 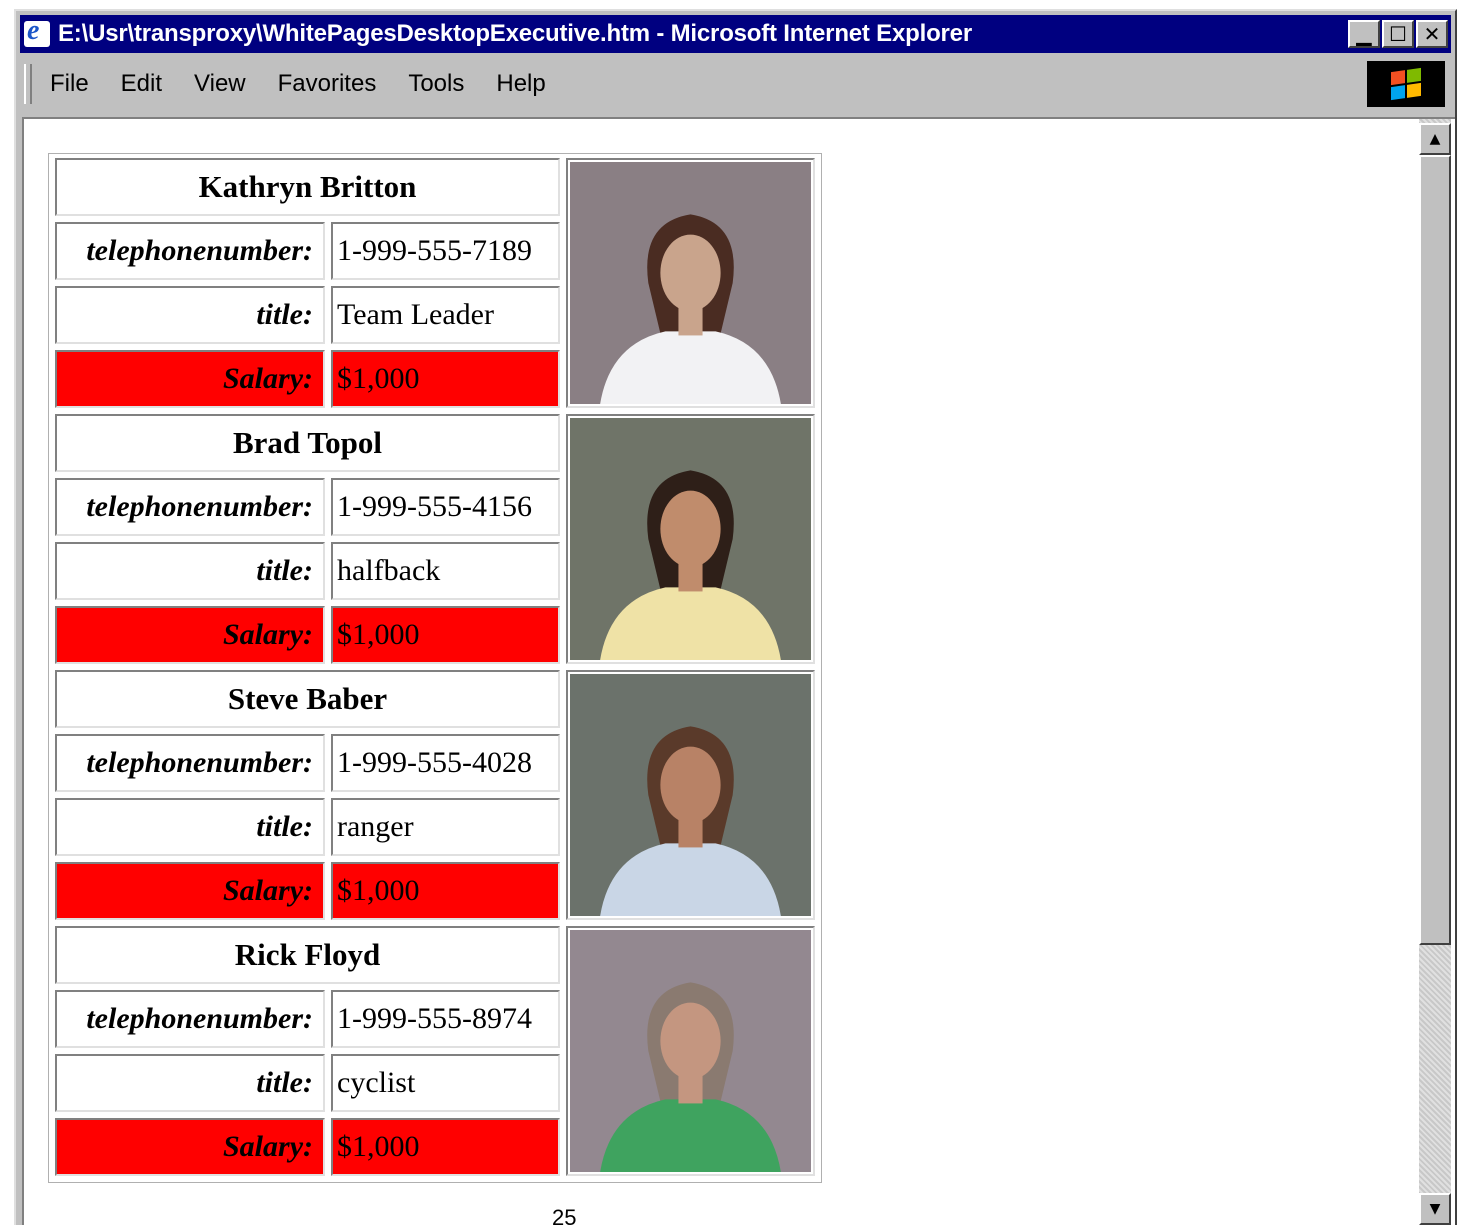 I want to click on telephone-row: telephonenumber: 1-999-555-4028, so click(x=307, y=763).